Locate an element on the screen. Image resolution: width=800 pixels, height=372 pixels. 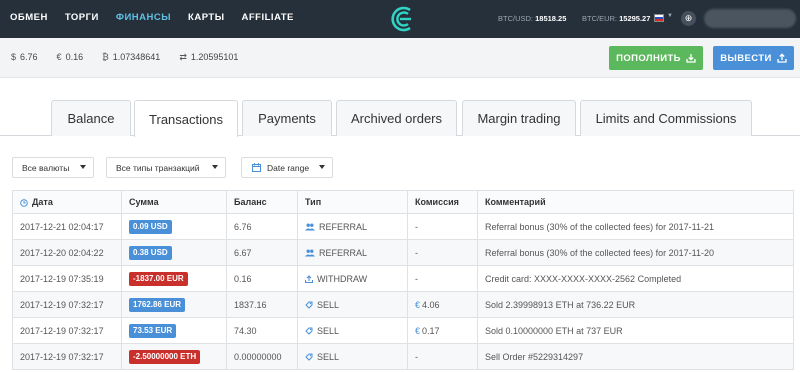
cell-balance: 0.00000000 is located at coordinates (262, 356).